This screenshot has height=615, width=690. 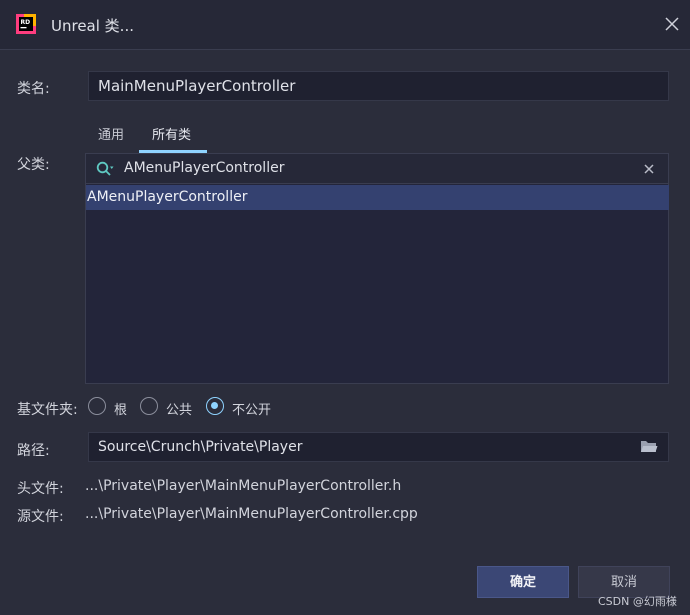 What do you see at coordinates (33, 165) in the screenshot?
I see `parent-class-label: 父类:` at bounding box center [33, 165].